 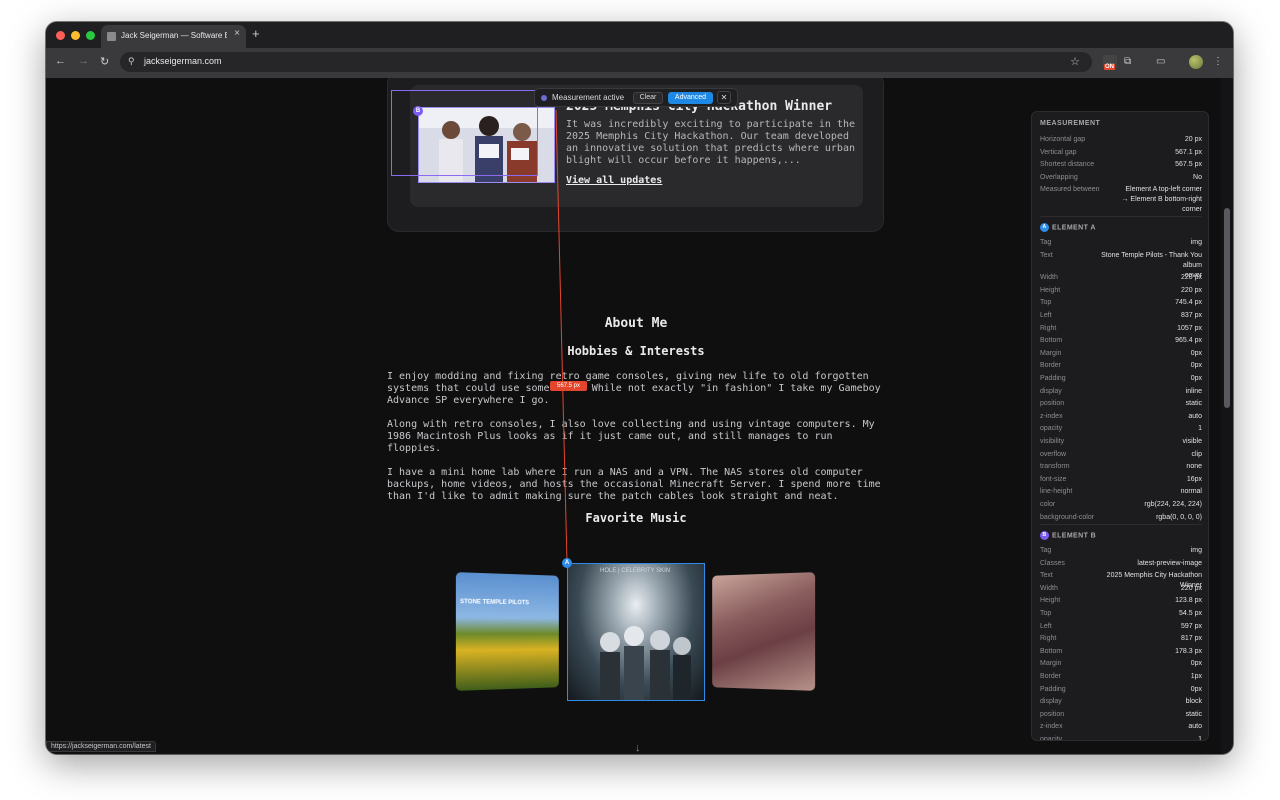 I want to click on panel-divider, so click(x=1121, y=216).